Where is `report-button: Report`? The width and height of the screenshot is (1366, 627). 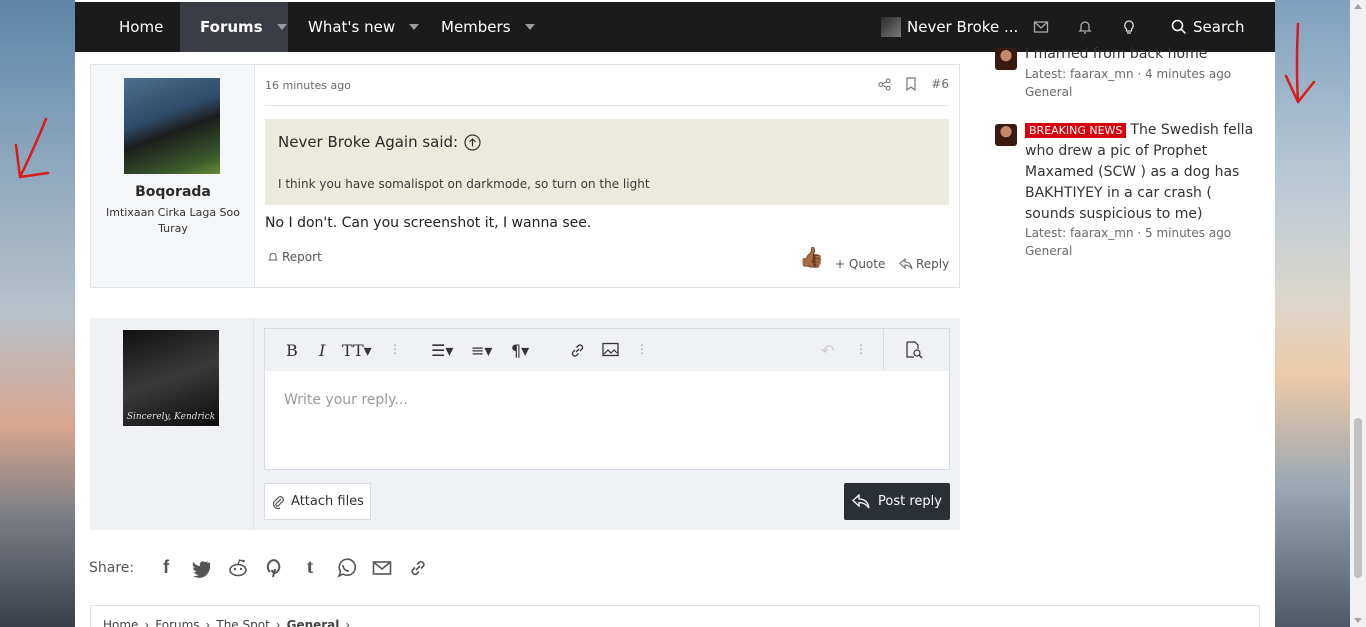 report-button: Report is located at coordinates (294, 257).